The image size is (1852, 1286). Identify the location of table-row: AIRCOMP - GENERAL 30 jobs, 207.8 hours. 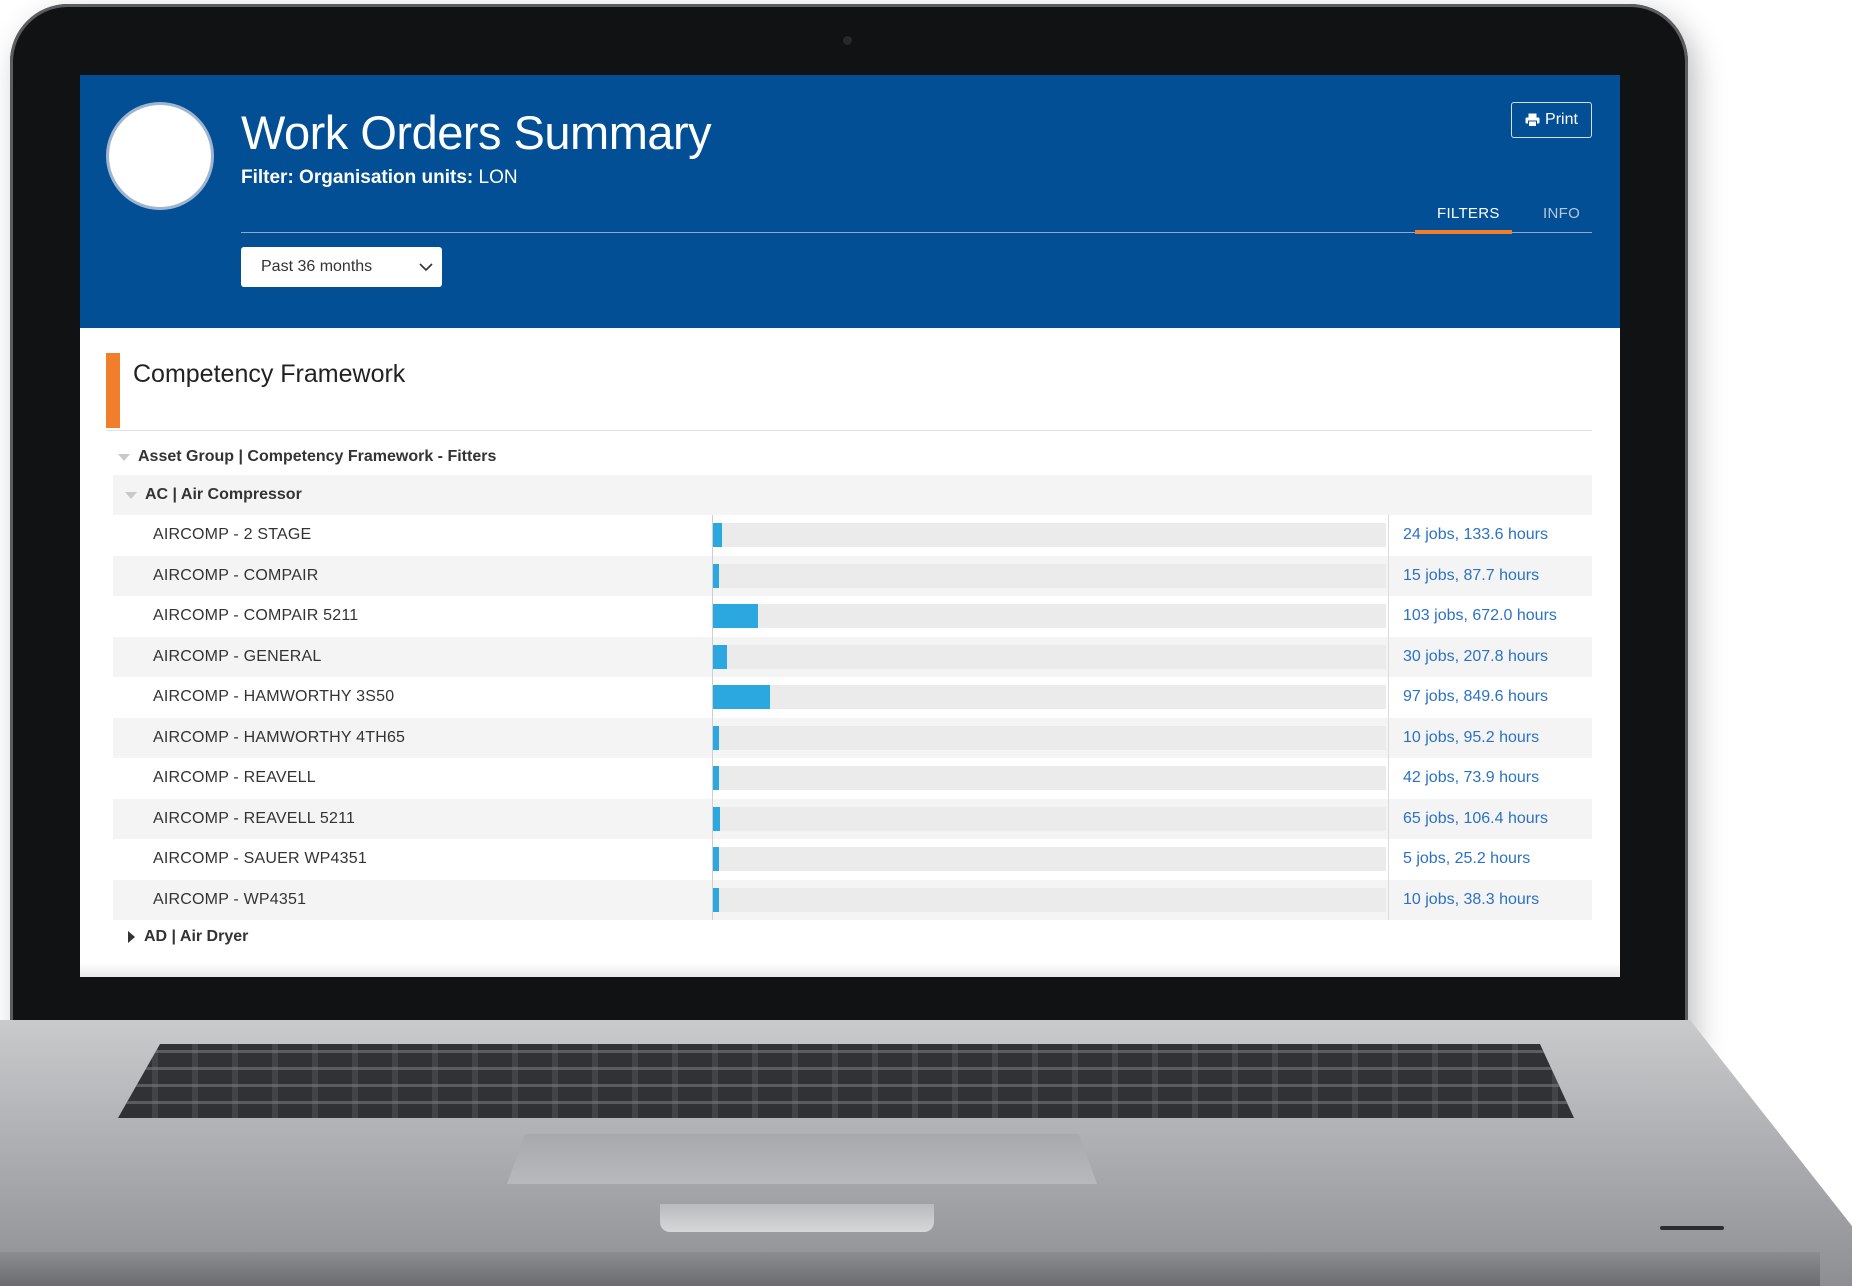
(852, 656).